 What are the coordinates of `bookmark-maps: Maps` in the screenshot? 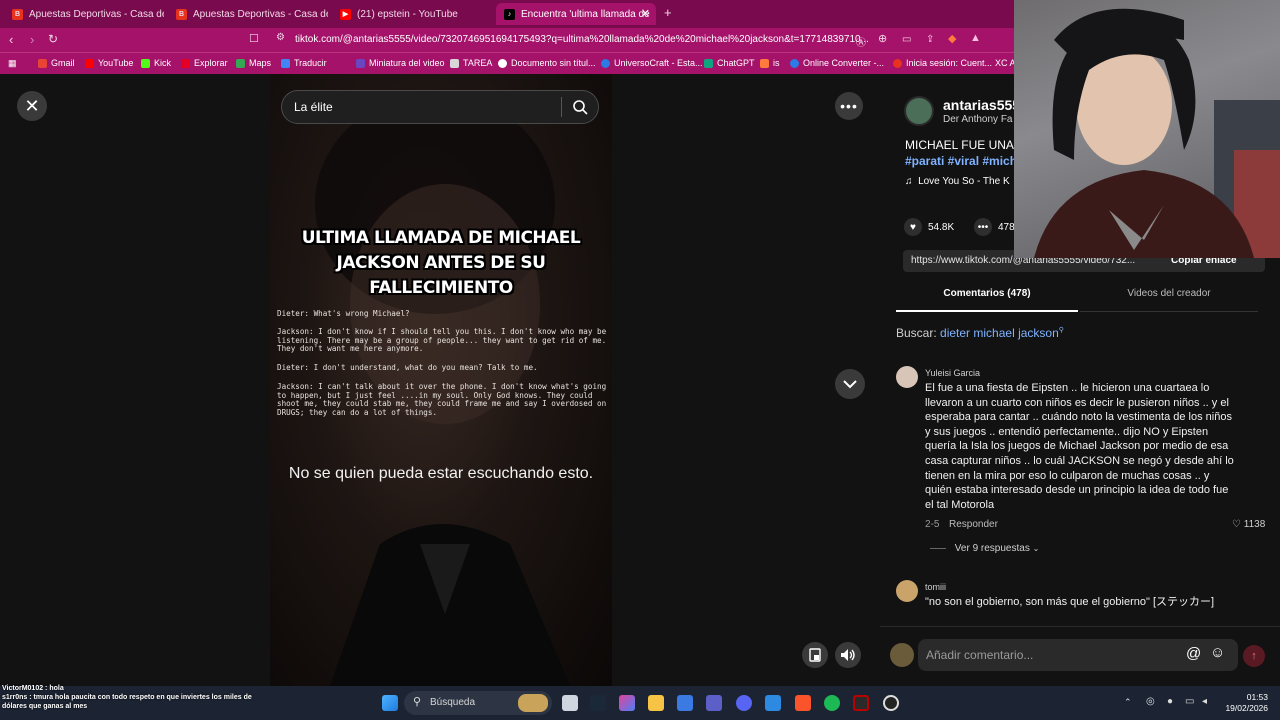 It's located at (253, 63).